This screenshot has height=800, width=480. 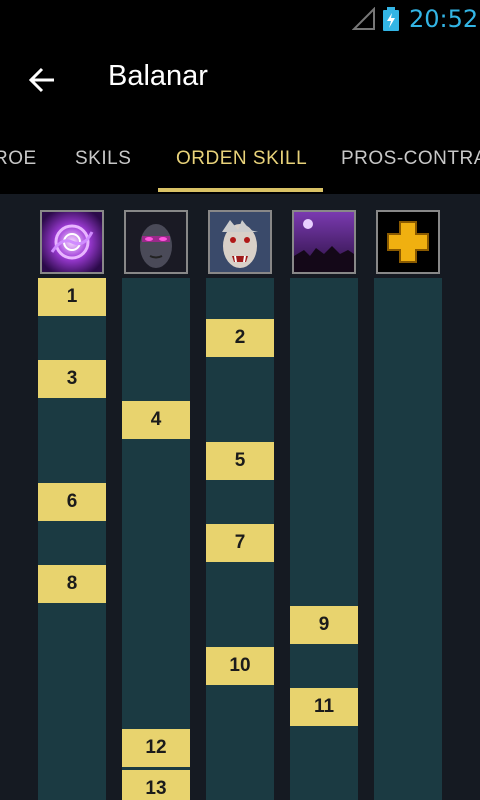 What do you see at coordinates (72, 584) in the screenshot?
I see `skill-level-badge: 8` at bounding box center [72, 584].